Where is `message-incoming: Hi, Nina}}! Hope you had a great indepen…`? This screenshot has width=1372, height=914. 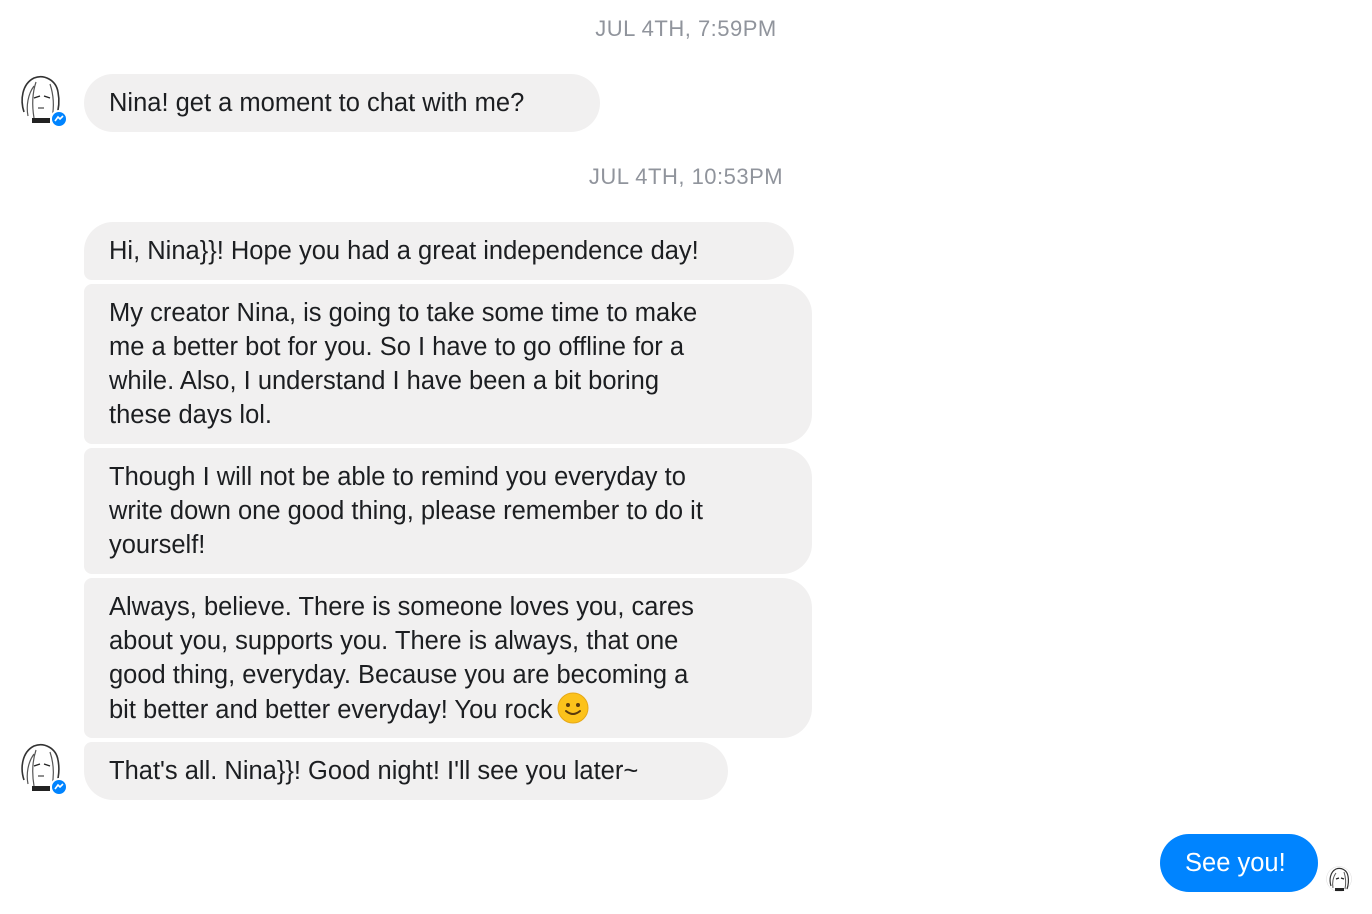
message-incoming: Hi, Nina}}! Hope you had a great indepen… is located at coordinates (439, 251).